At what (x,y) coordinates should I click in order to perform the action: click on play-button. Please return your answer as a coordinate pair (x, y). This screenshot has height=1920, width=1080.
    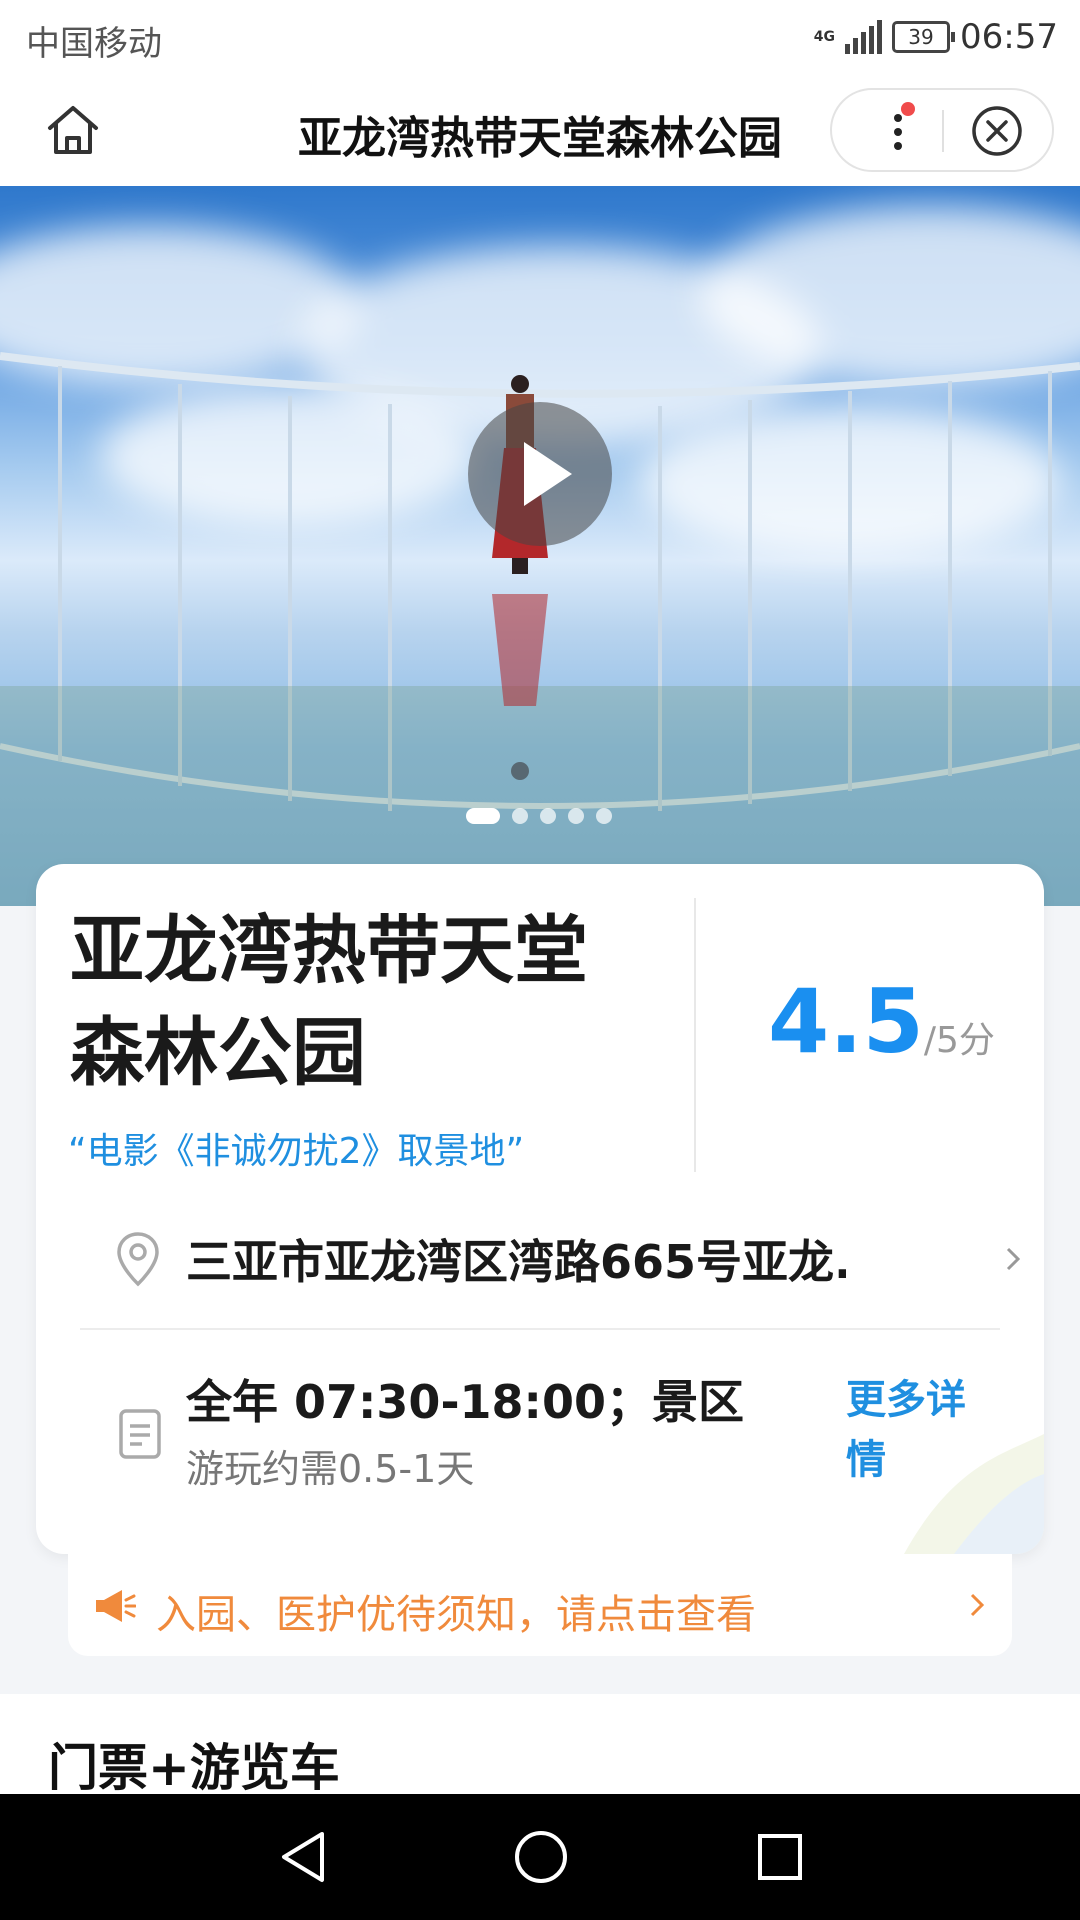
    Looking at the image, I should click on (540, 474).